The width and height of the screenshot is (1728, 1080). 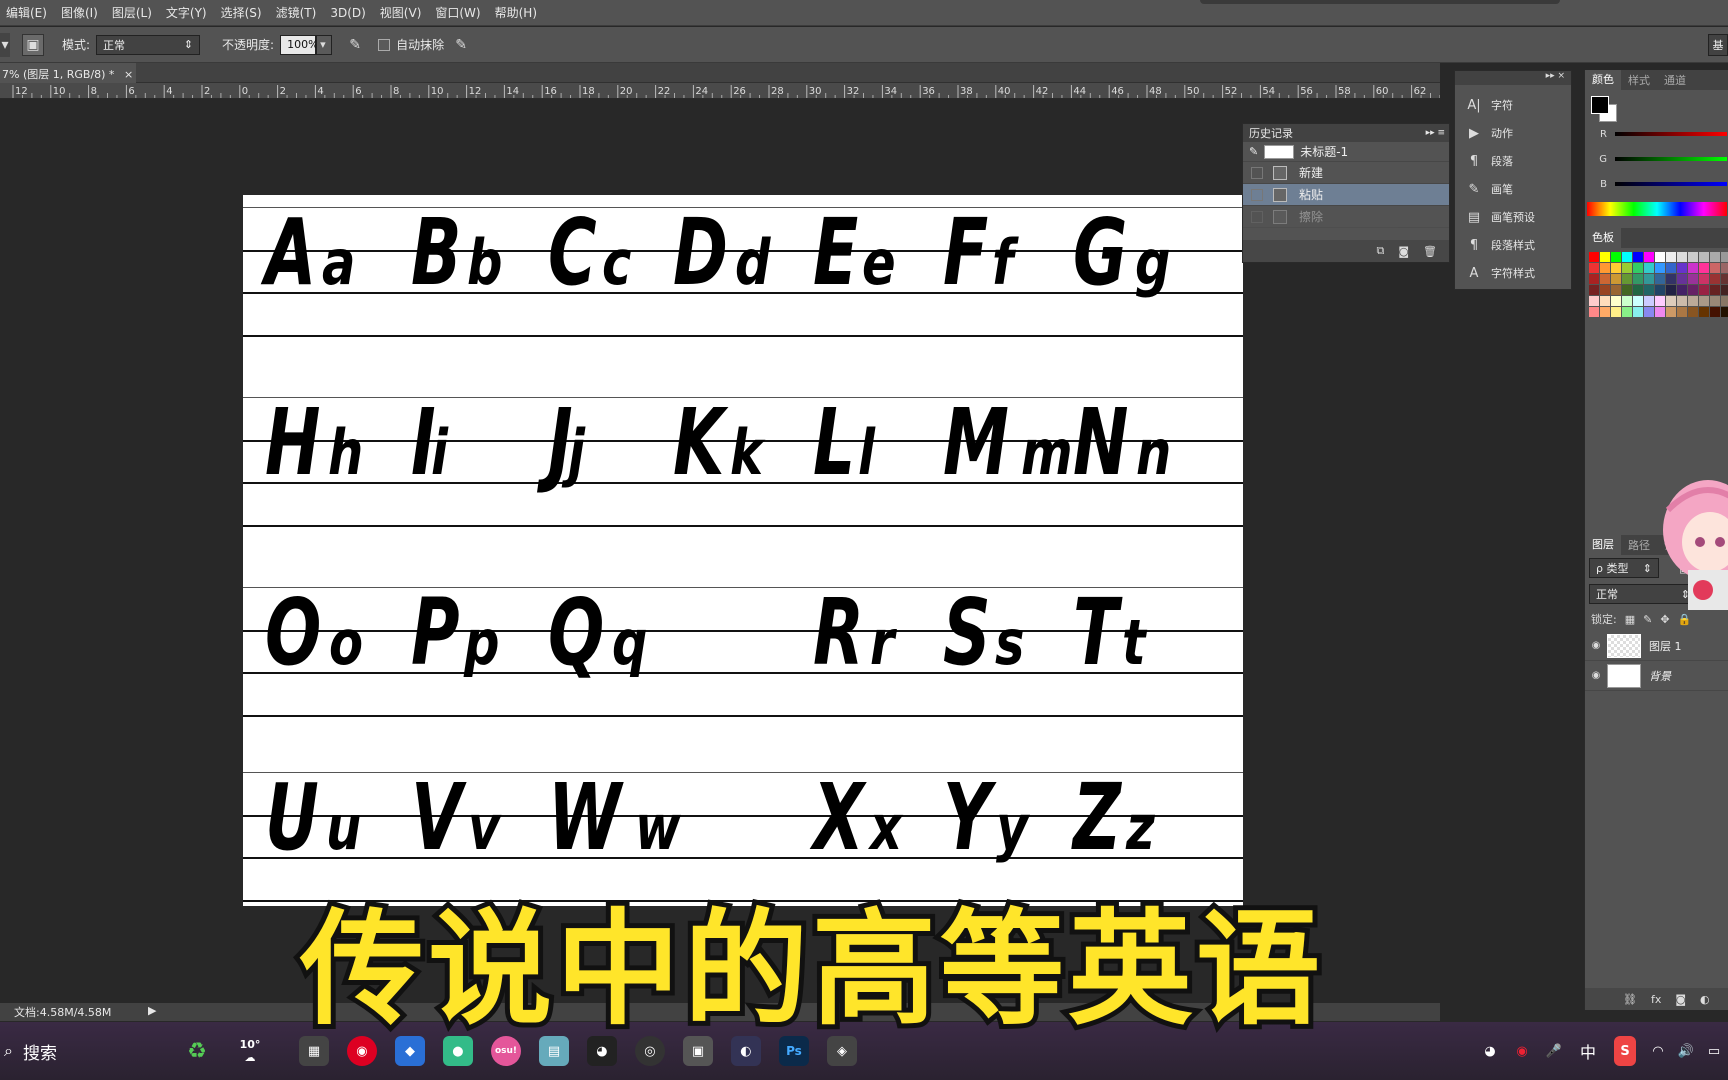 I want to click on menu-item-9: 帮助(H), so click(x=516, y=12).